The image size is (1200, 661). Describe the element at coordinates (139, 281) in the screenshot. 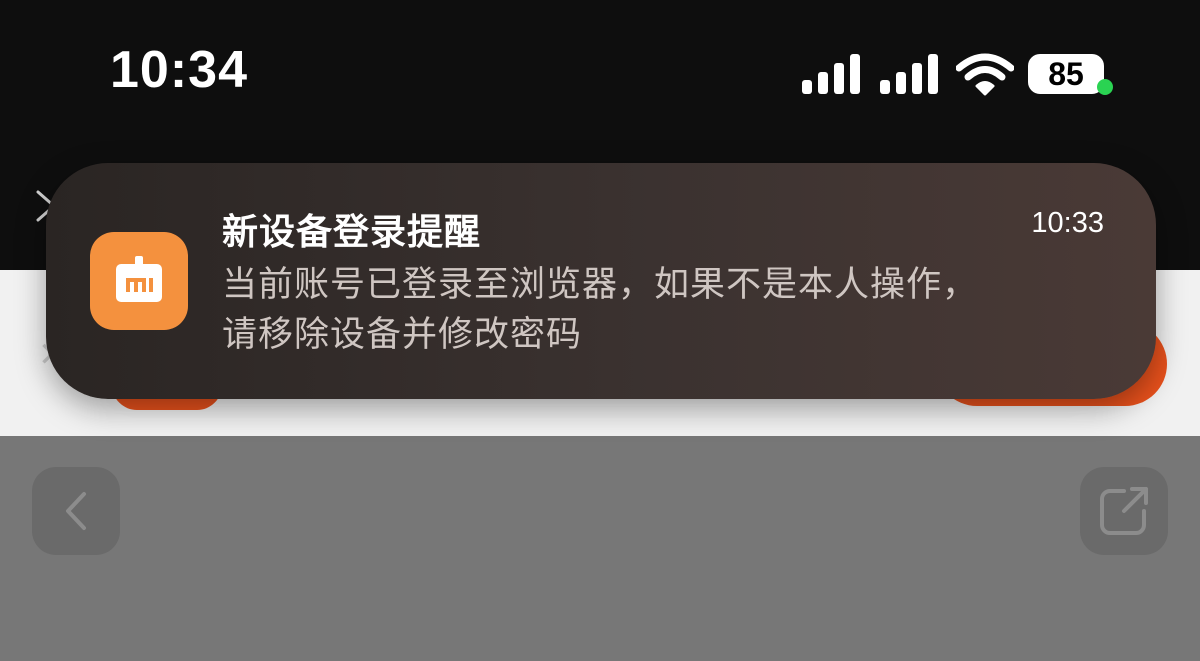

I see `xiaomi-account-icon` at that location.